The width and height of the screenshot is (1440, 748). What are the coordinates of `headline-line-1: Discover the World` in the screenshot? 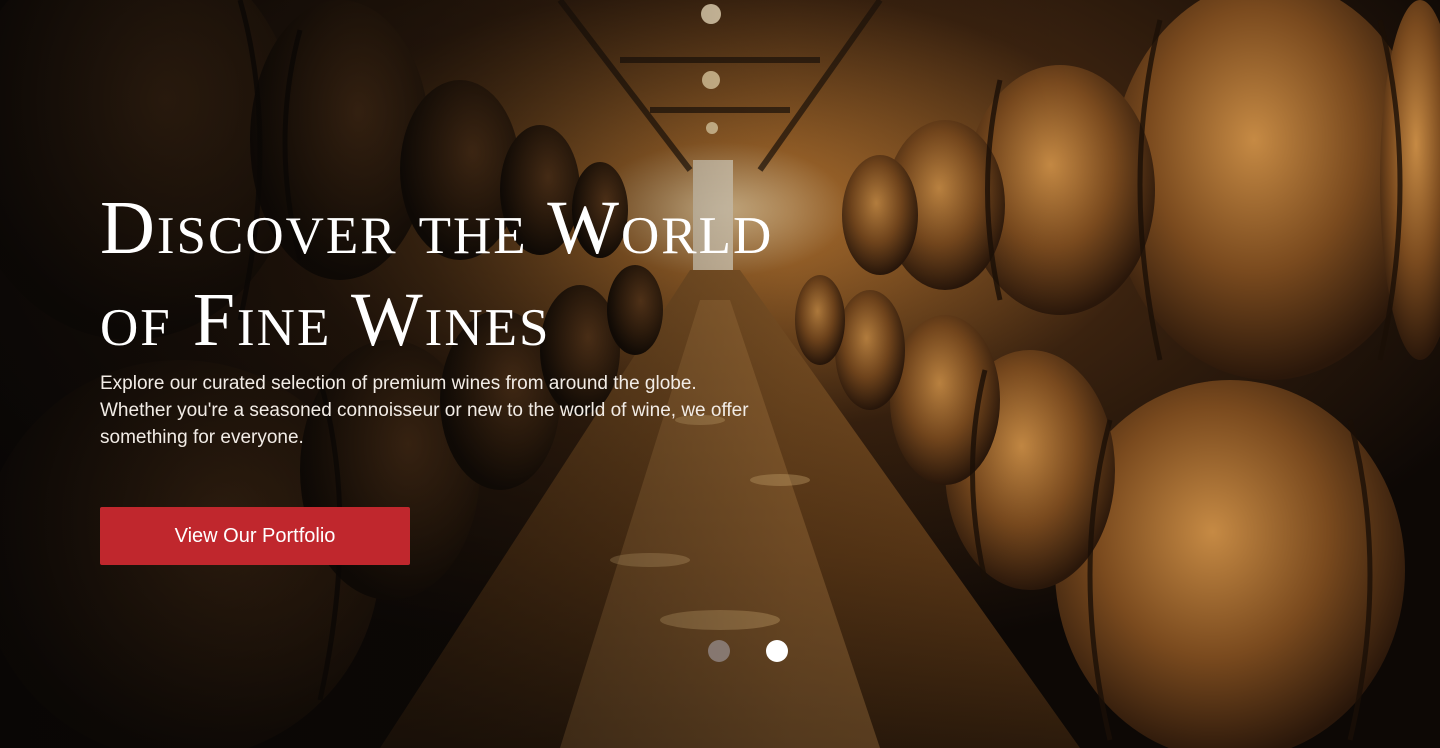 It's located at (437, 228).